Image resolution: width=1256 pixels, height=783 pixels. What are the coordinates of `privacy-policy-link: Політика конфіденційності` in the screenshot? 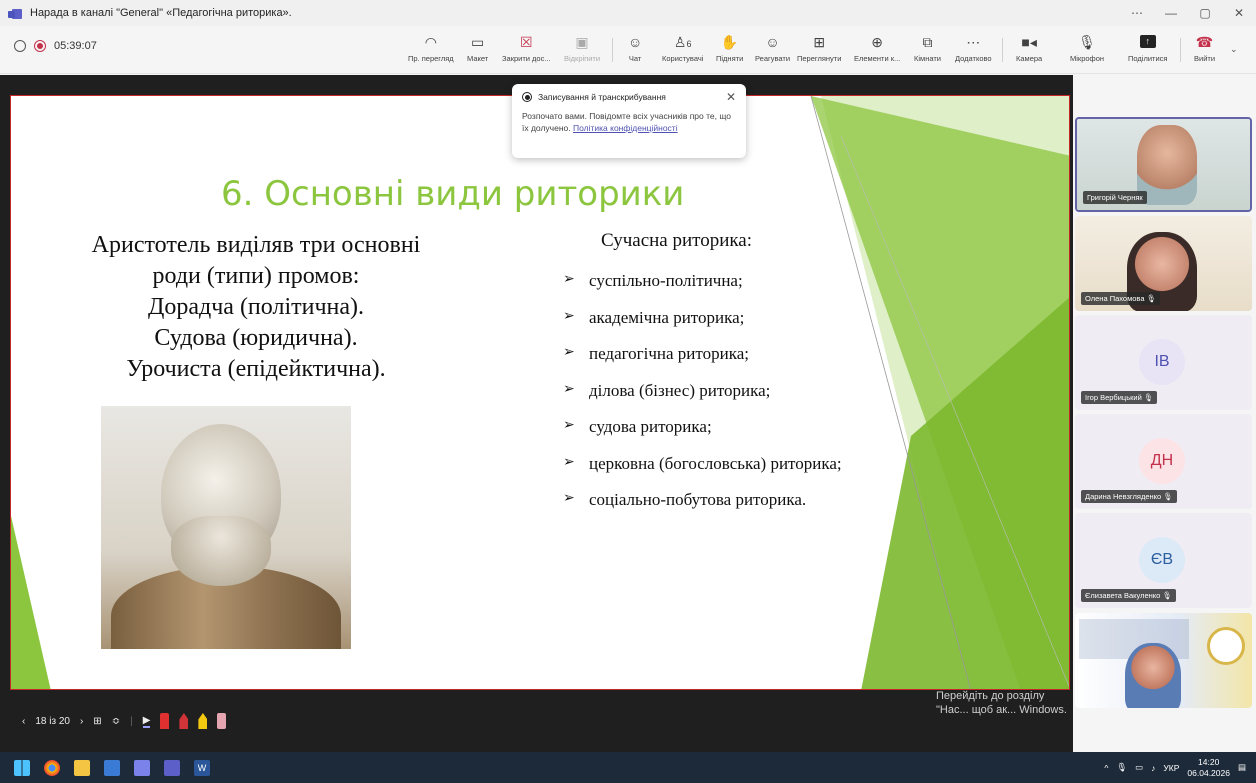 It's located at (625, 128).